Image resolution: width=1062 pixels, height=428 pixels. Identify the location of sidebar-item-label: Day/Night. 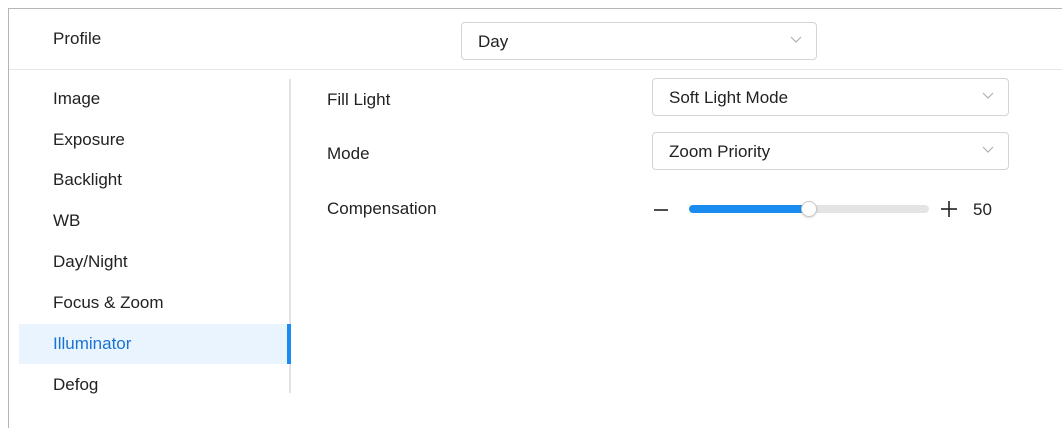
(90, 261).